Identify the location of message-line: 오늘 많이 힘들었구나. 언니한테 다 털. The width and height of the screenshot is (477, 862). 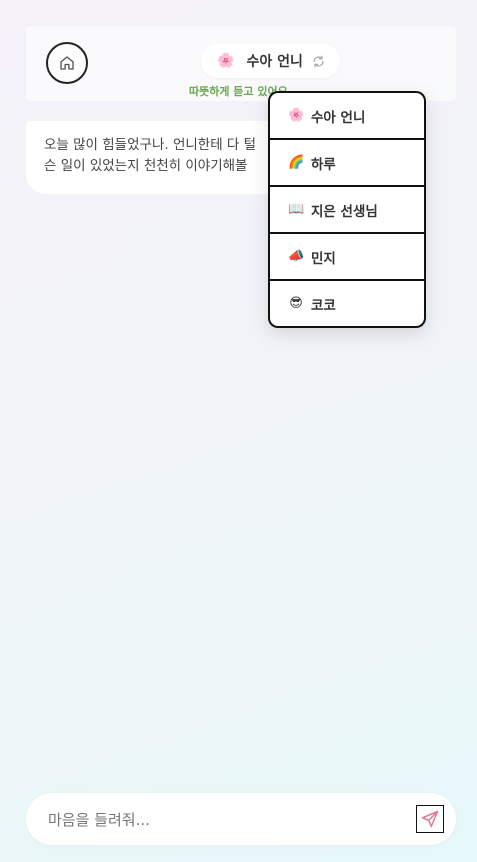
(150, 145).